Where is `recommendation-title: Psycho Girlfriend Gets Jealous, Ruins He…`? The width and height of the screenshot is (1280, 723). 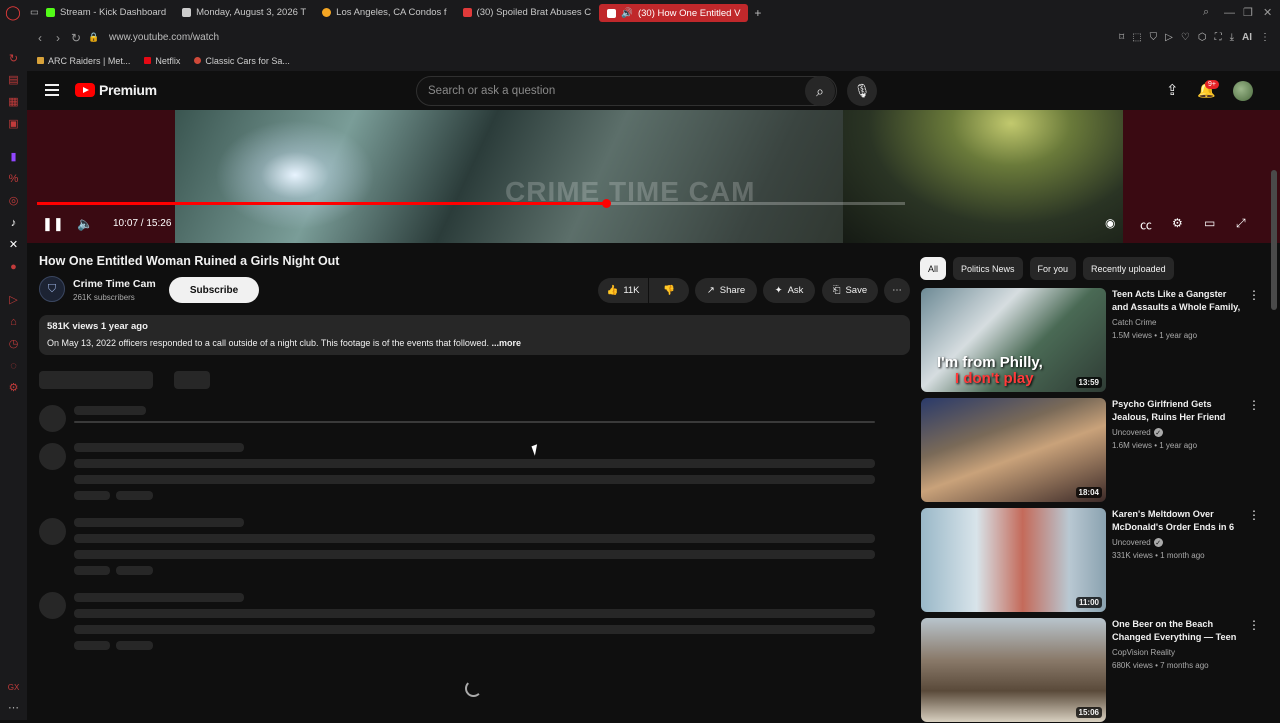
recommendation-title: Psycho Girlfriend Gets Jealous, Ruins He… is located at coordinates (1178, 411).